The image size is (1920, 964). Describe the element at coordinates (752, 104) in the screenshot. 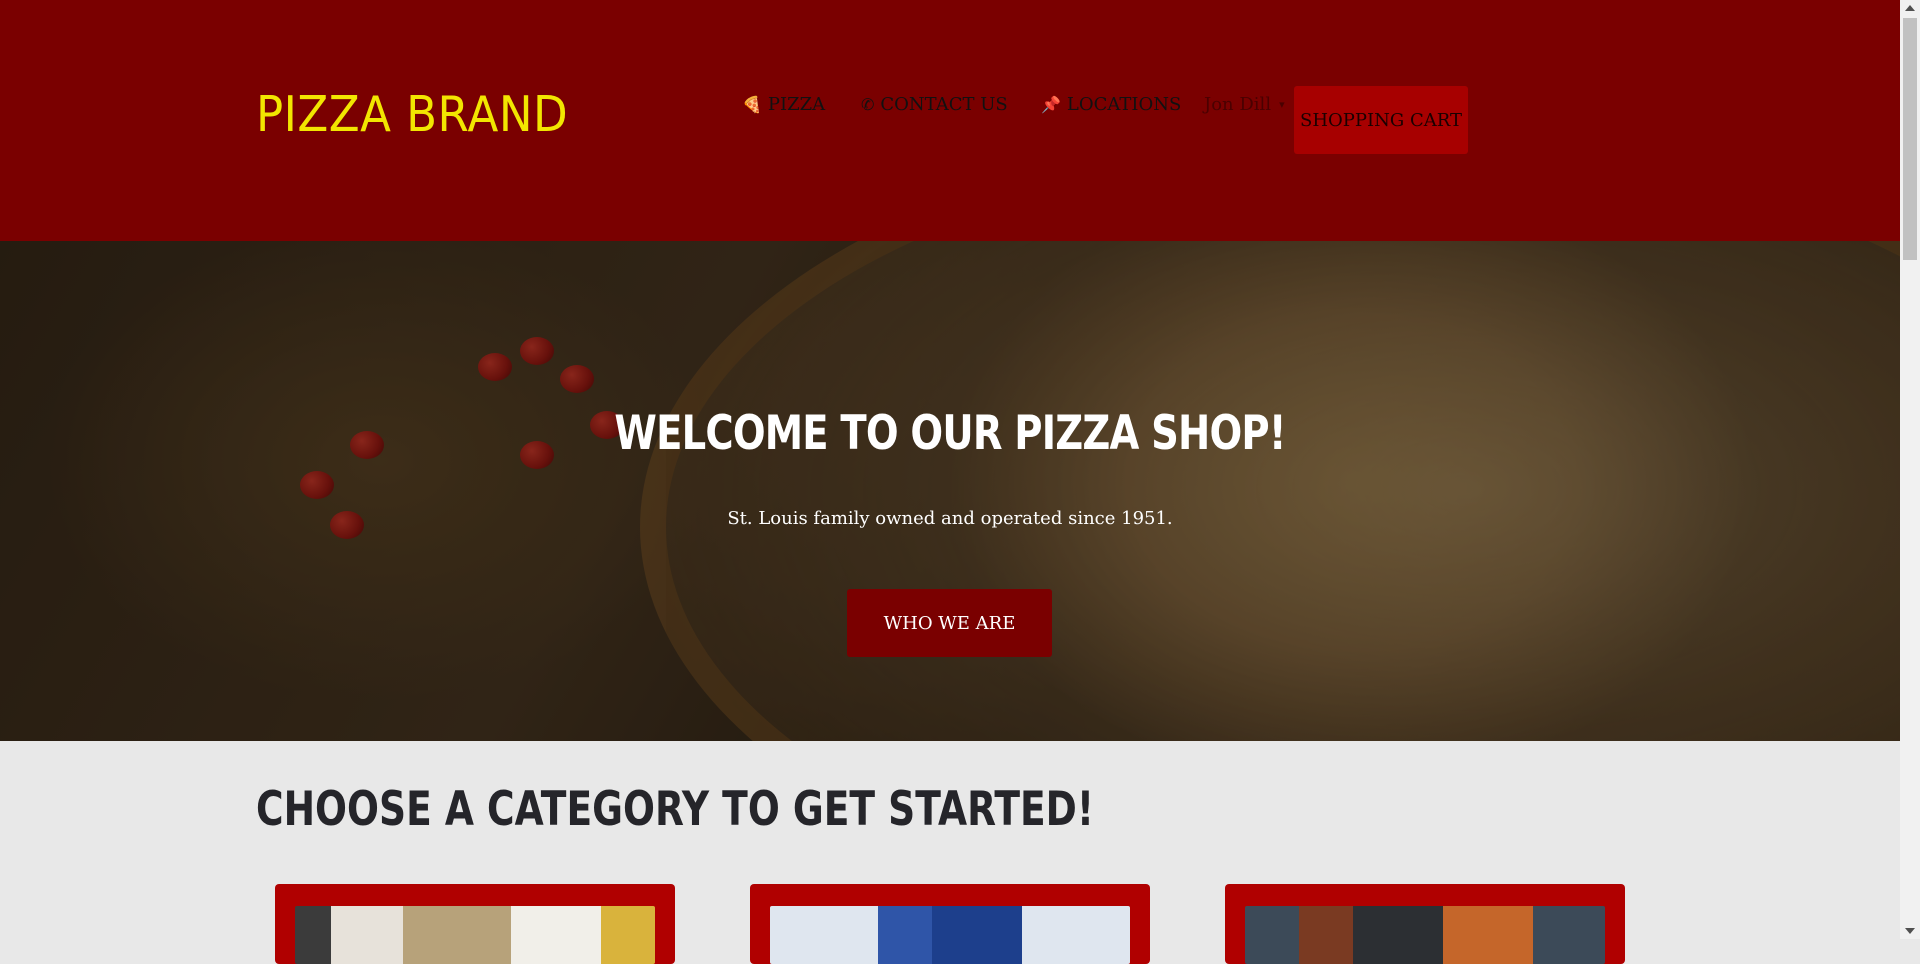

I see `pizza-slice-icon: 🍕` at that location.